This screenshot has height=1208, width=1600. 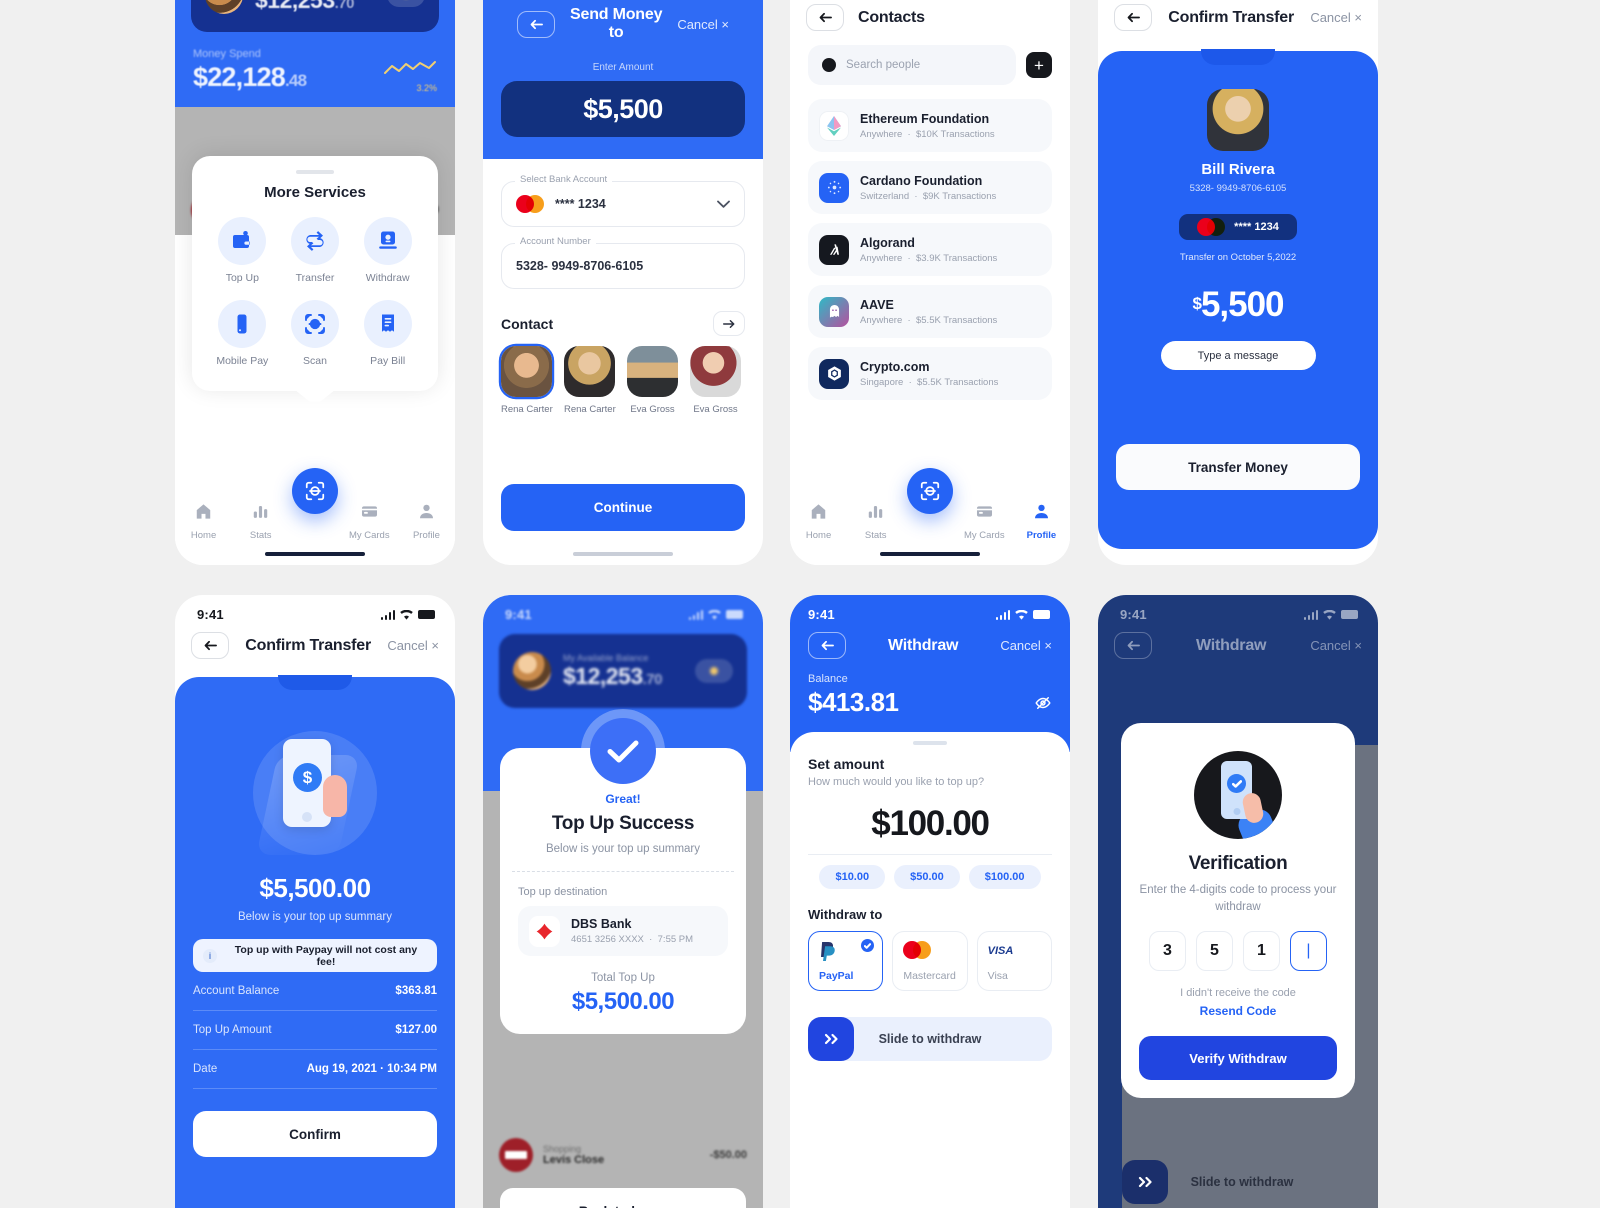 I want to click on resend-code-link: Resend Code, so click(x=1238, y=1011).